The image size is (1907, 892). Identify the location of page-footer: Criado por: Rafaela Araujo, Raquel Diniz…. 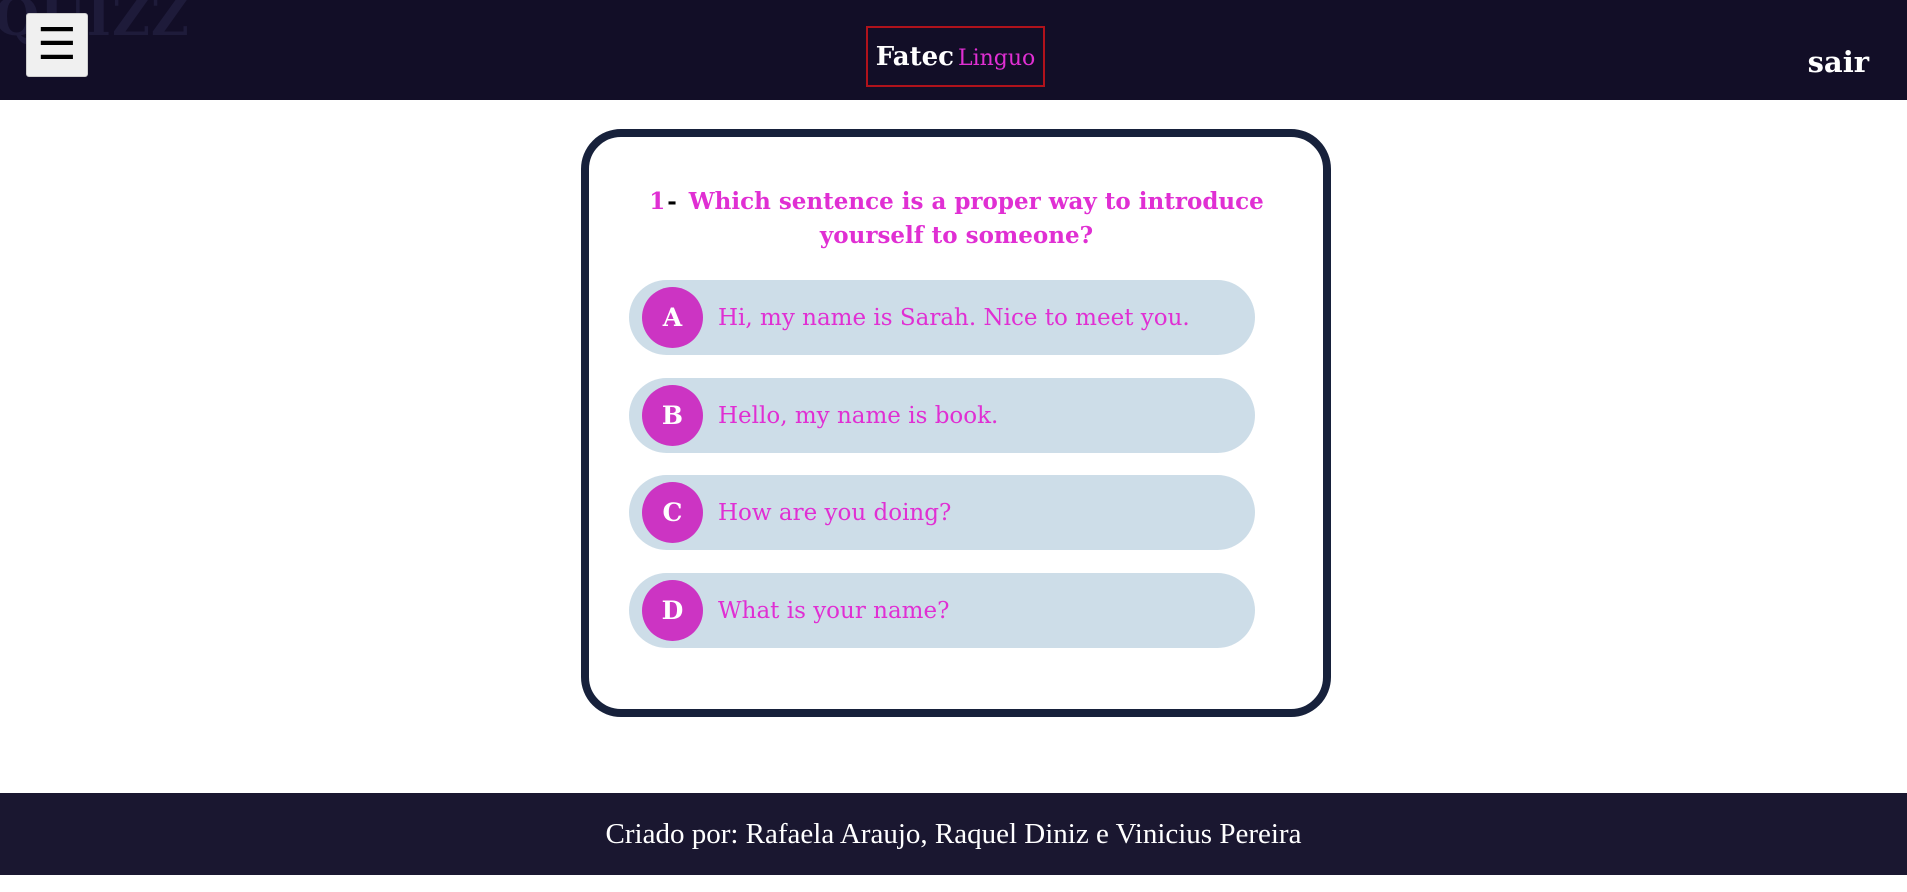
(953, 834).